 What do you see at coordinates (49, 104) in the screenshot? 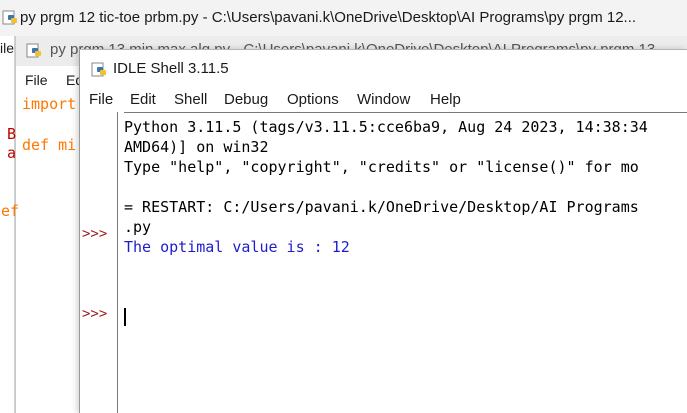
I see `code-import: import` at bounding box center [49, 104].